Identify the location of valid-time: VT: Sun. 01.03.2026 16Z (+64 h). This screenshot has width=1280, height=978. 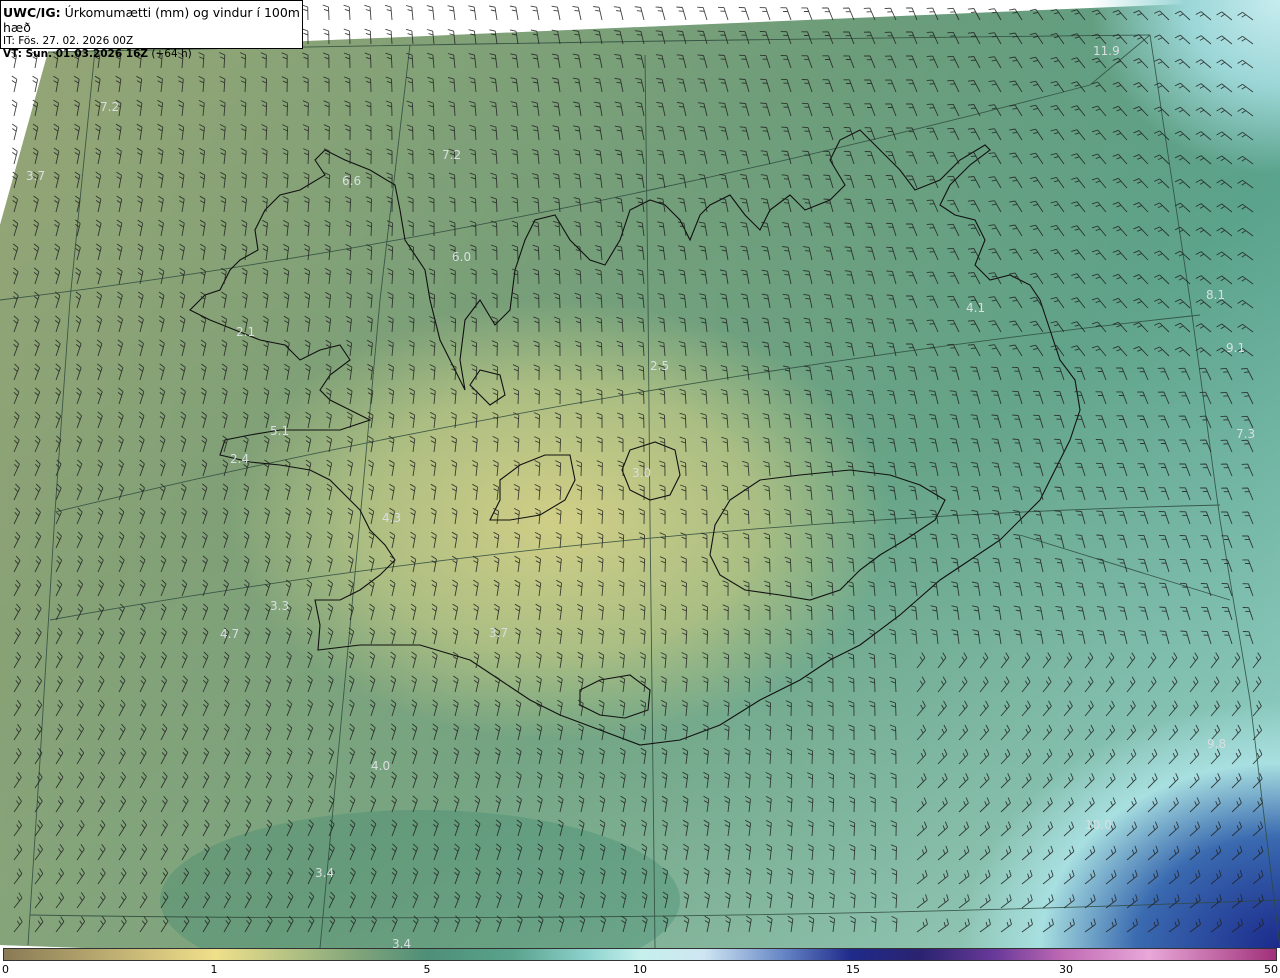
(152, 54).